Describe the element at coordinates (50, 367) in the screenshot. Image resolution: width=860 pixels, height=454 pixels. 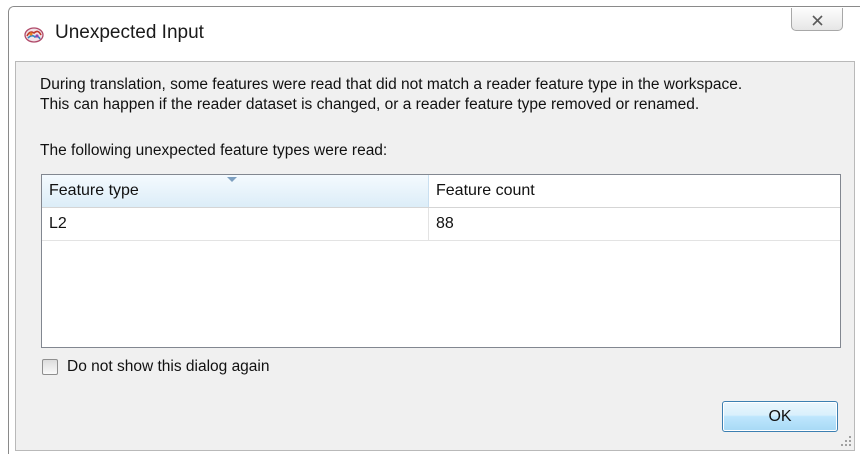
I see `dont-show-again-checkbox` at that location.